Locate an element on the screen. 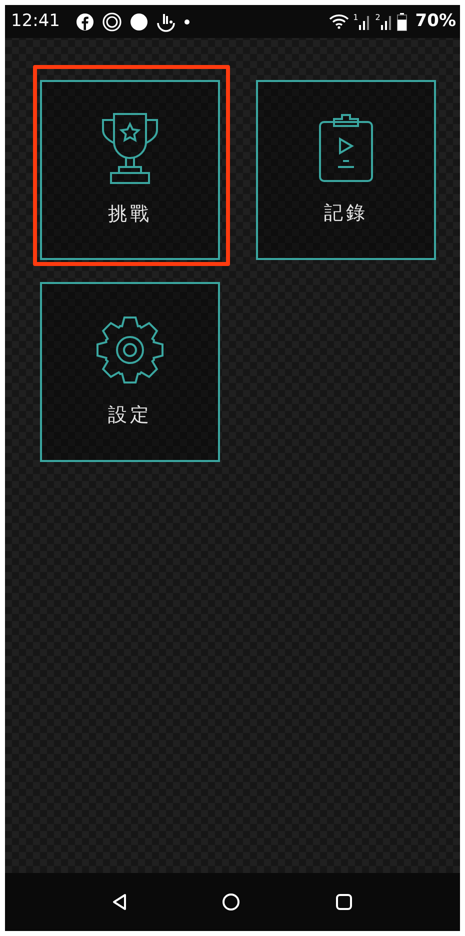 This screenshot has width=465, height=936. gear-icon is located at coordinates (130, 349).